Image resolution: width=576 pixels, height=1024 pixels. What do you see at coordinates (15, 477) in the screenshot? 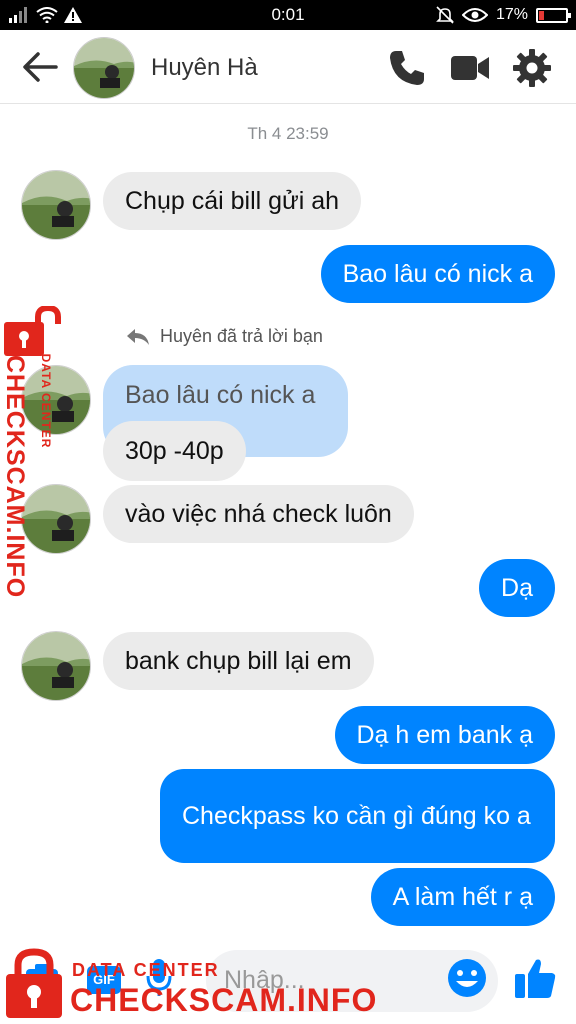
I see `watermark-brand-vertical: CHECKSCAM.INFO` at bounding box center [15, 477].